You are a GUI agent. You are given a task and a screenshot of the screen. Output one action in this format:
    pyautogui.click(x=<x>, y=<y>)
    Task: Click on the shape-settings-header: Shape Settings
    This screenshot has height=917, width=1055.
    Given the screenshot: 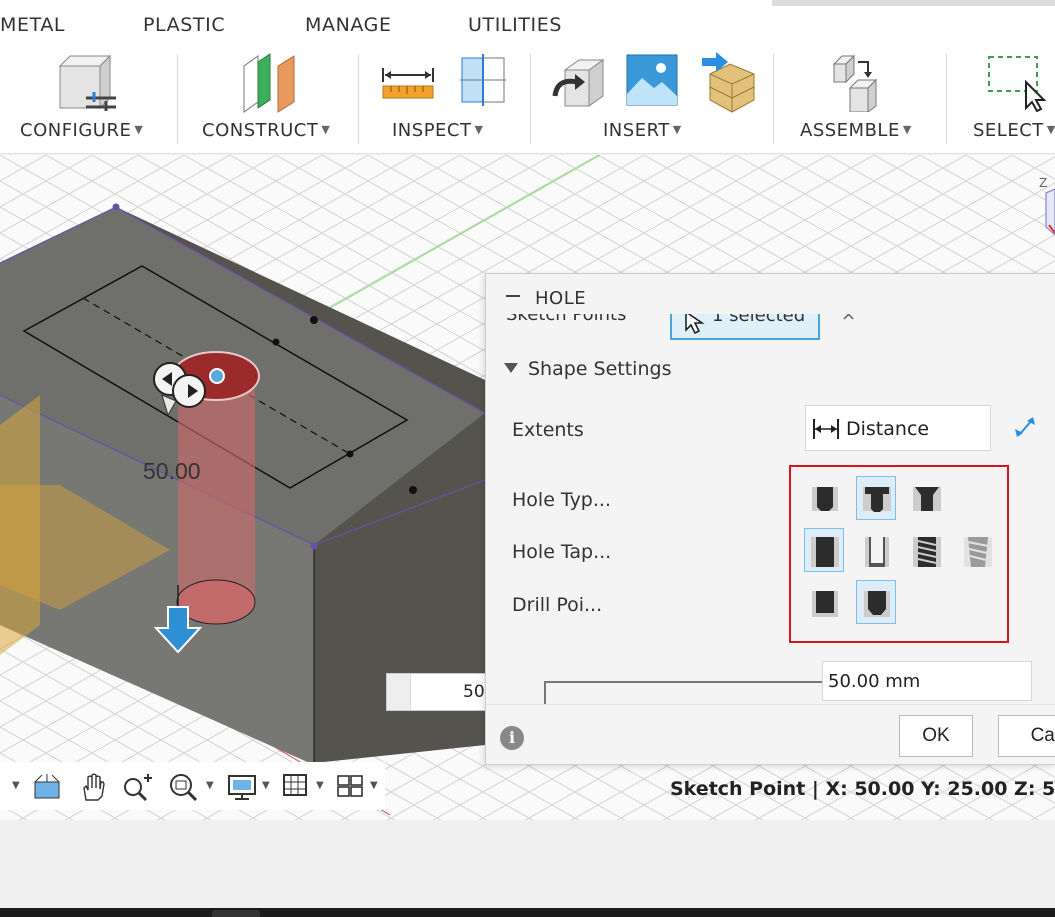 What is the action you would take?
    pyautogui.click(x=587, y=369)
    